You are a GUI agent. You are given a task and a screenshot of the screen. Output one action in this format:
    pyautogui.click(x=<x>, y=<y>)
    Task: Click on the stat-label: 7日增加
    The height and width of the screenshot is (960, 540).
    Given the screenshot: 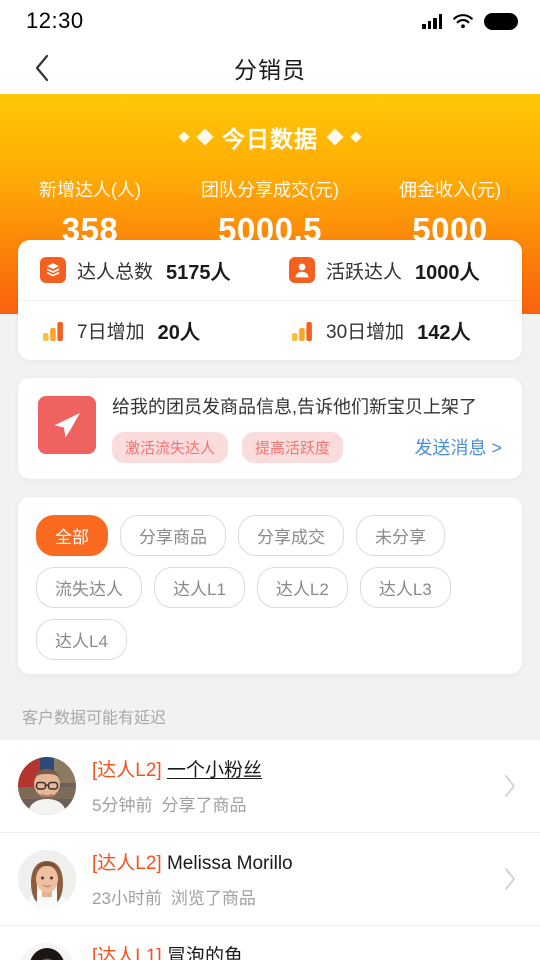 What is the action you would take?
    pyautogui.click(x=111, y=332)
    